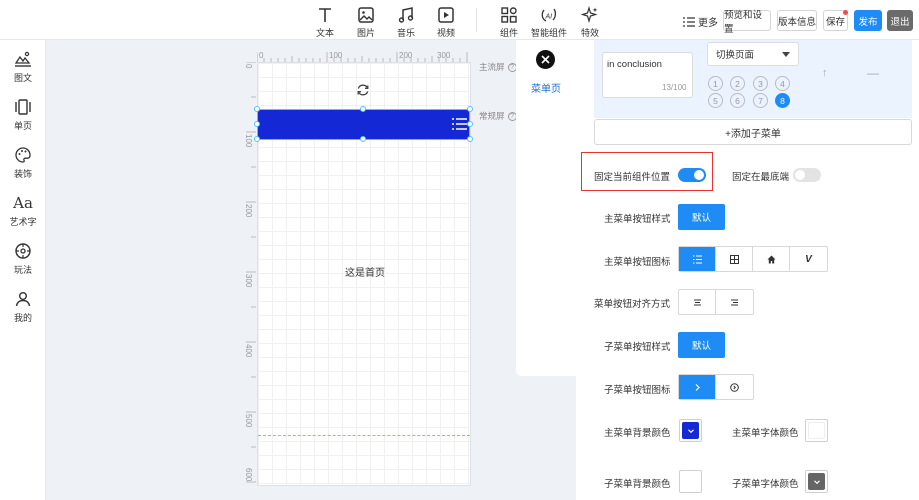 This screenshot has width=919, height=500. I want to click on tool-effects-label: 特效, so click(589, 33).